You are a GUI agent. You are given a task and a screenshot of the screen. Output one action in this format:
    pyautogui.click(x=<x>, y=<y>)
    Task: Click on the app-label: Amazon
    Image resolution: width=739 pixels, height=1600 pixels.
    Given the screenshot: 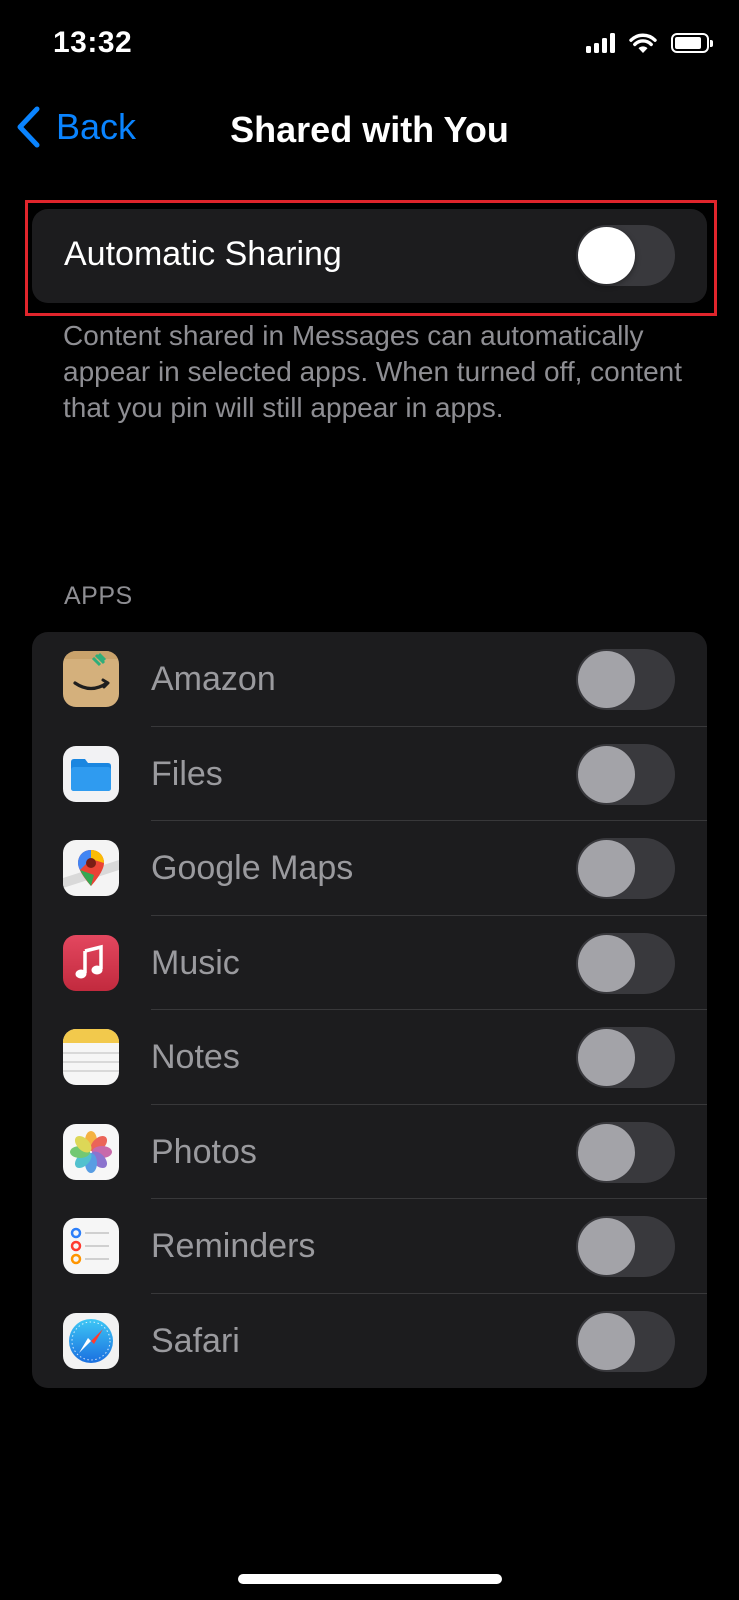 What is the action you would take?
    pyautogui.click(x=213, y=679)
    